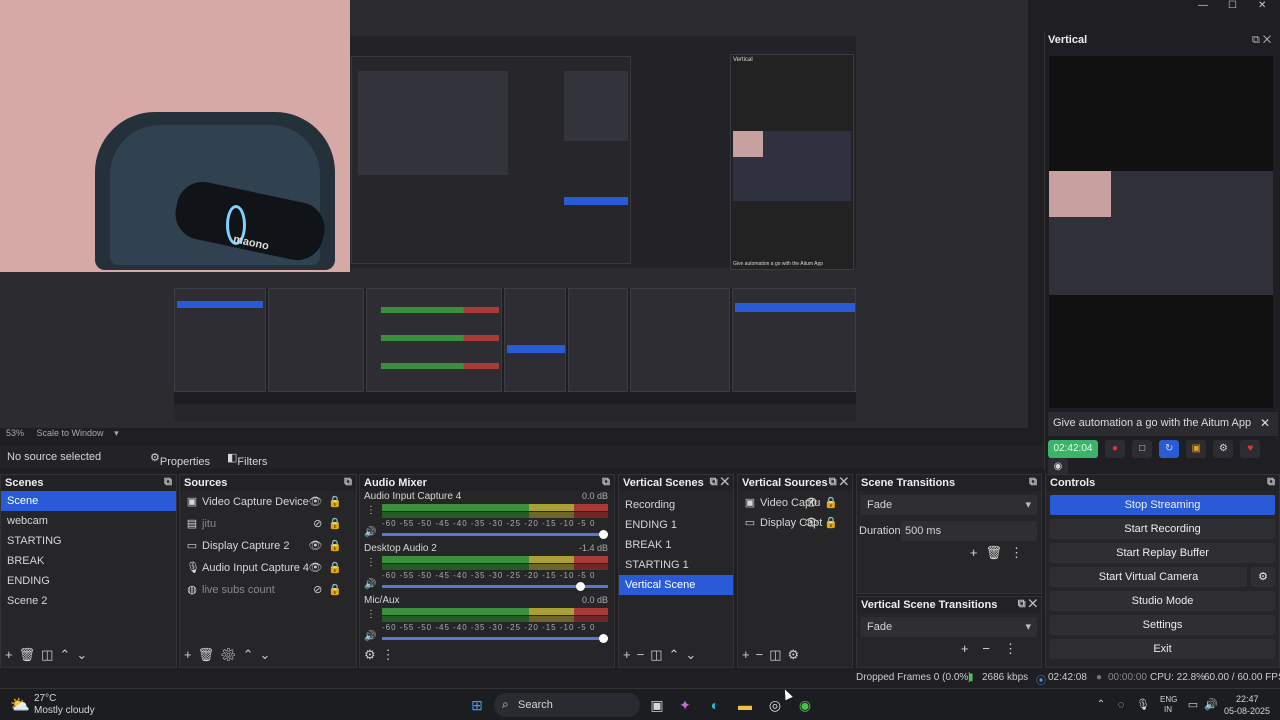  What do you see at coordinates (567, 705) in the screenshot?
I see `search-box: ⌕ Search` at bounding box center [567, 705].